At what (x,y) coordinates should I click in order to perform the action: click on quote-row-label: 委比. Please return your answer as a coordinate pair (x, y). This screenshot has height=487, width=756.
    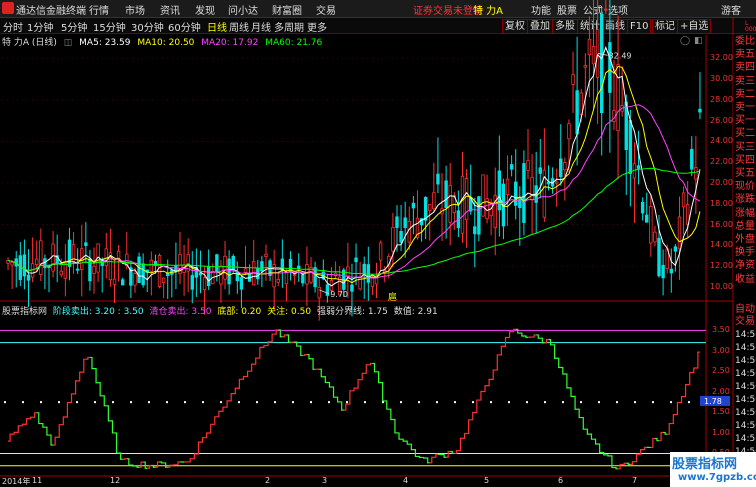
    Looking at the image, I should click on (745, 41).